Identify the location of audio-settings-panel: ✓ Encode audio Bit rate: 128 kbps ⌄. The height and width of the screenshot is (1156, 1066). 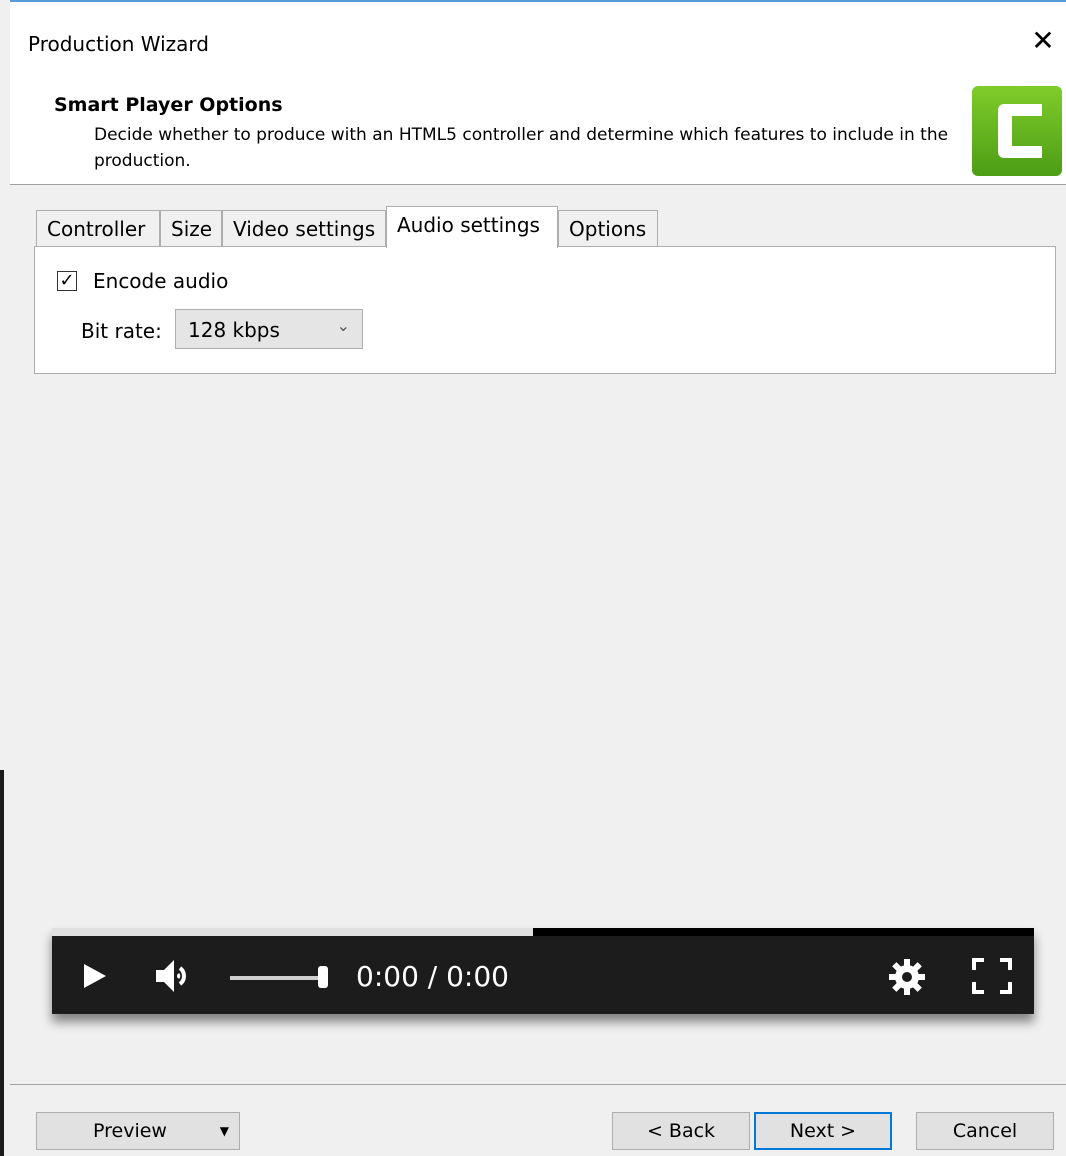
(545, 310).